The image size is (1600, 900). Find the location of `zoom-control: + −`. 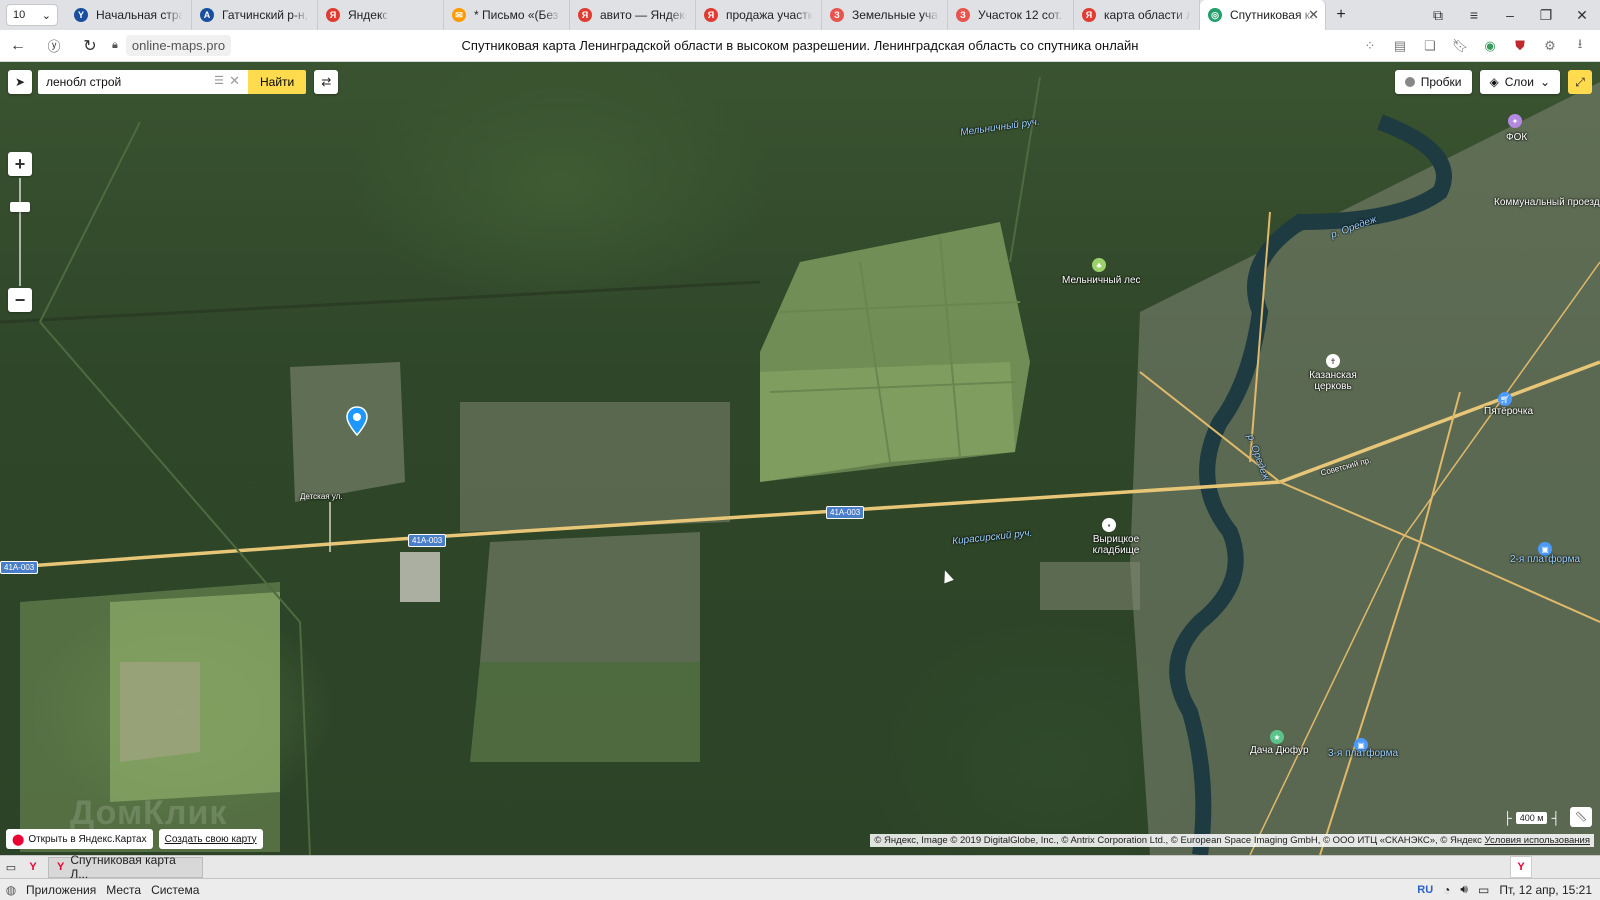

zoom-control: + − is located at coordinates (20, 232).